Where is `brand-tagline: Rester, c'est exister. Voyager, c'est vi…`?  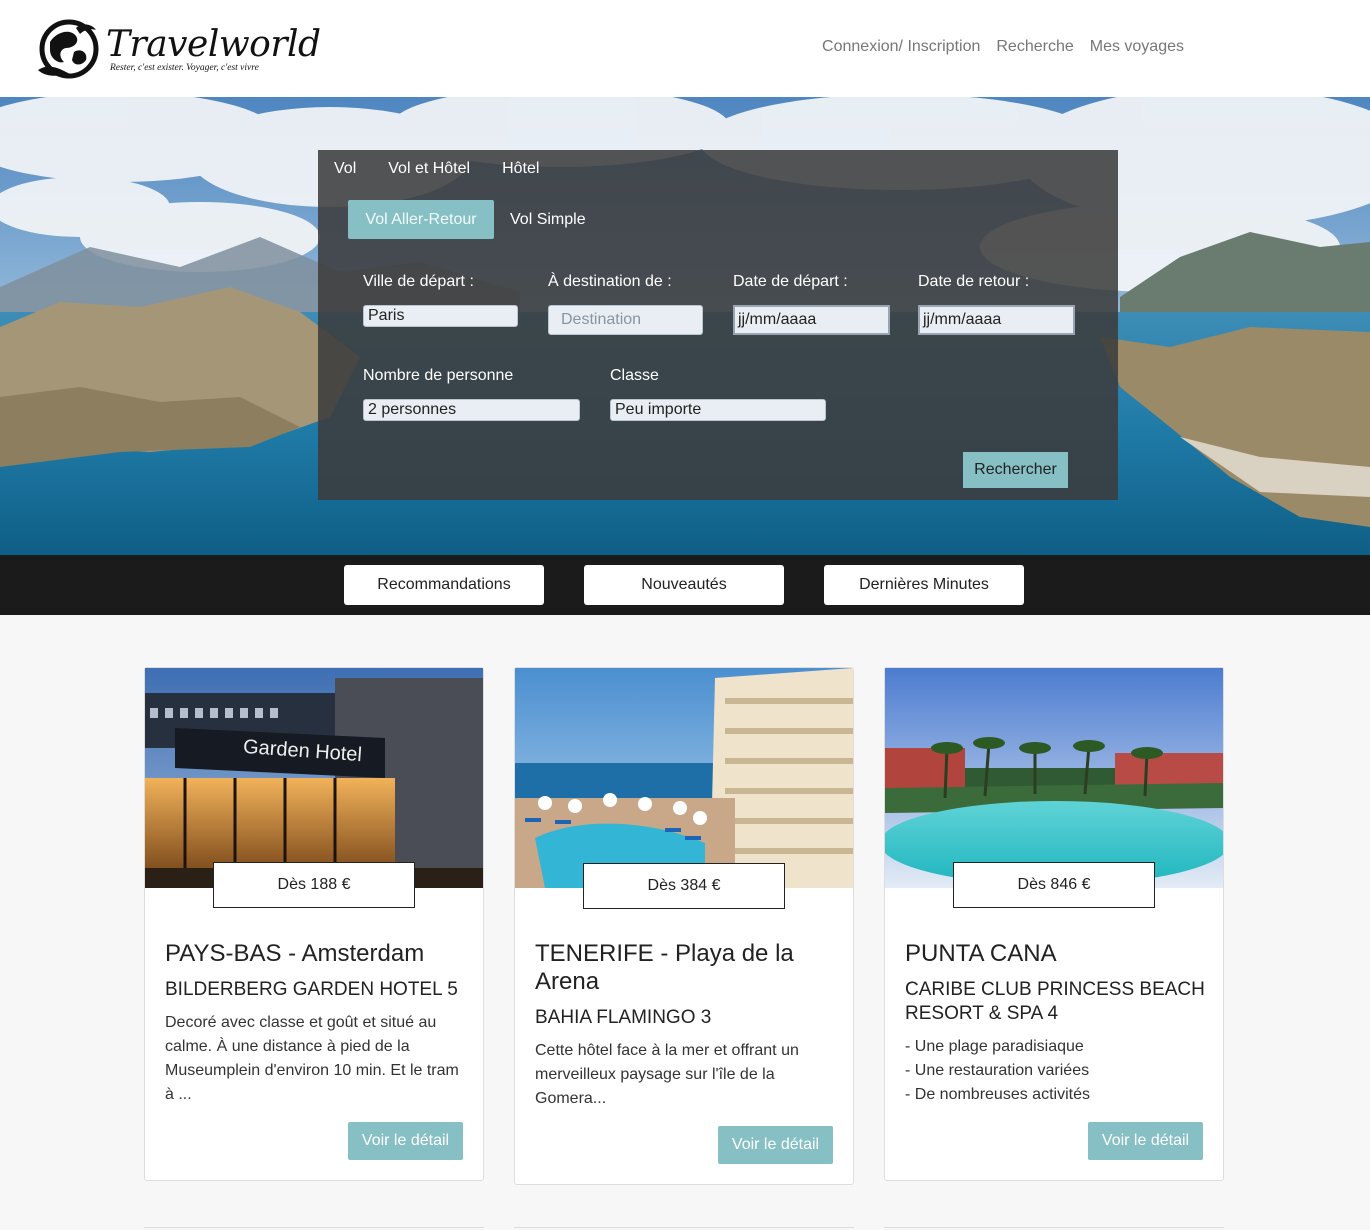 brand-tagline: Rester, c'est exister. Voyager, c'est vi… is located at coordinates (184, 68).